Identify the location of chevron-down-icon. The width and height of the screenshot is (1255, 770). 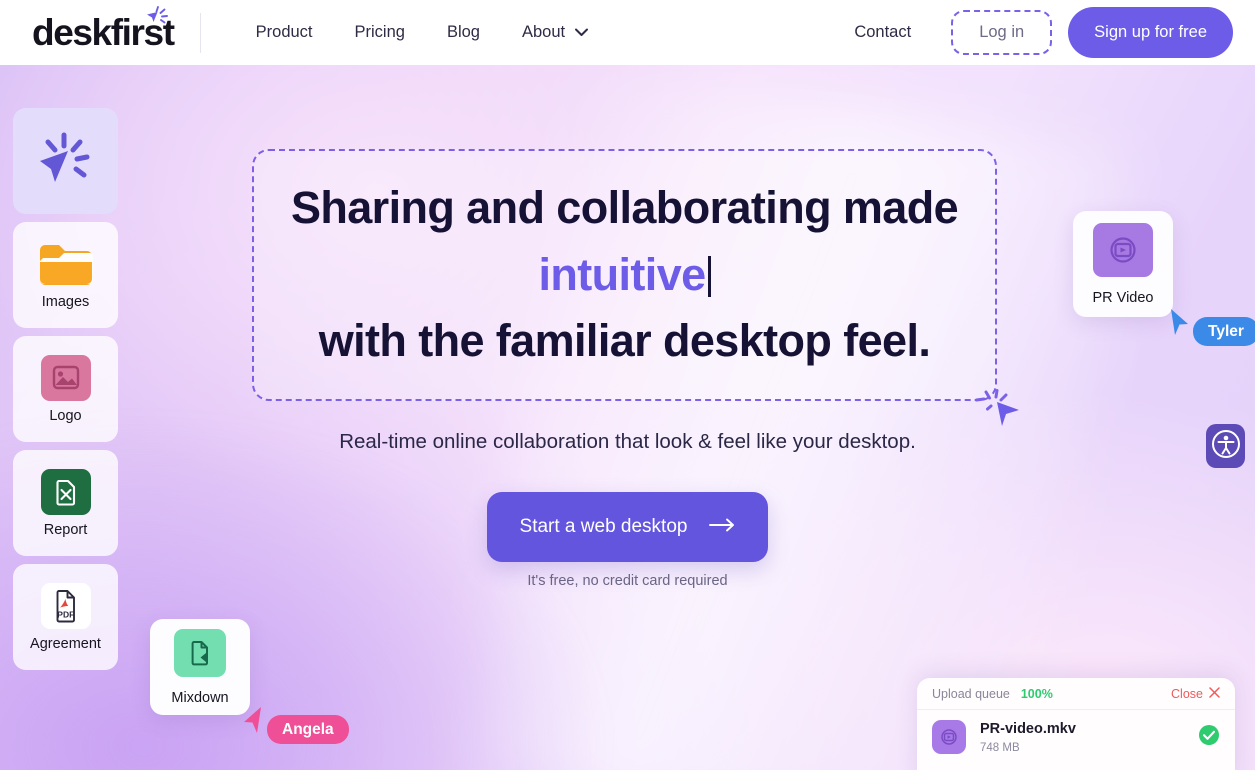
(581, 32).